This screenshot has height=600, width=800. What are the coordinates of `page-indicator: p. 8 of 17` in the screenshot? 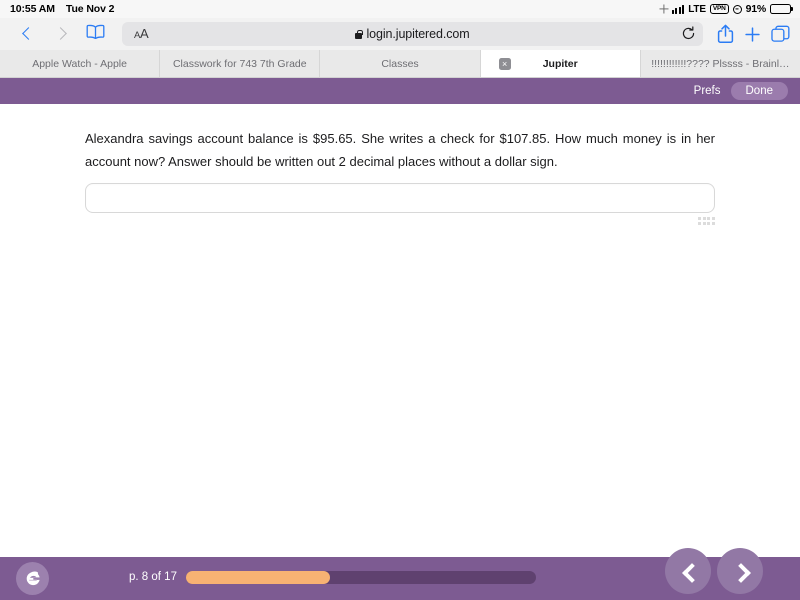 It's located at (153, 577).